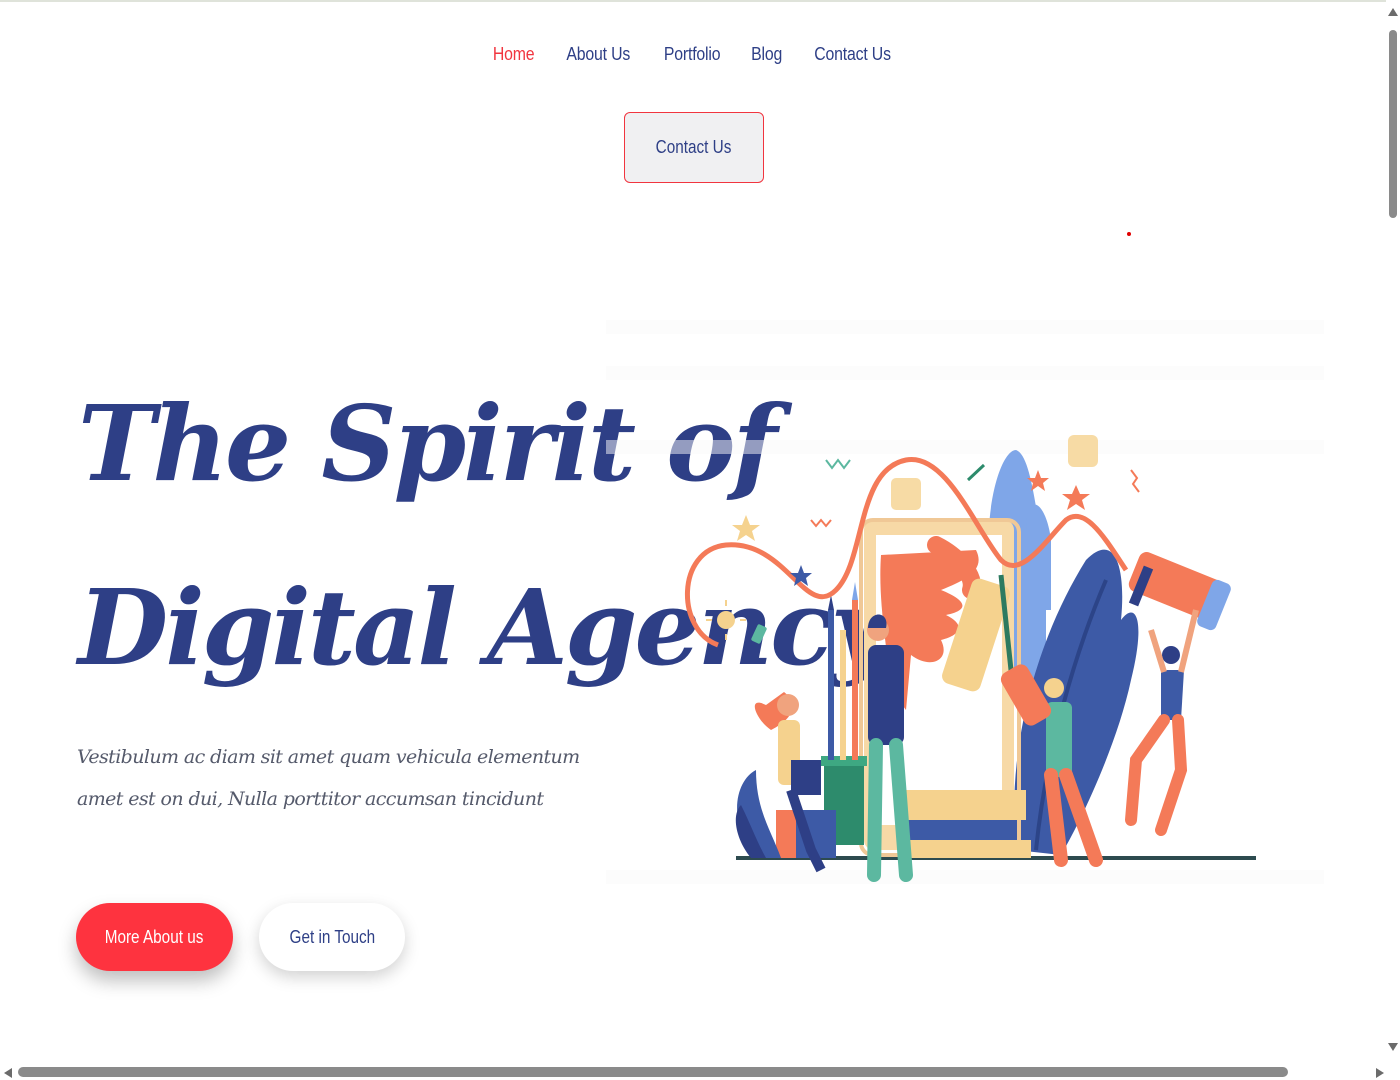  What do you see at coordinates (1172, 695) in the screenshot?
I see `person-lifting-body` at bounding box center [1172, 695].